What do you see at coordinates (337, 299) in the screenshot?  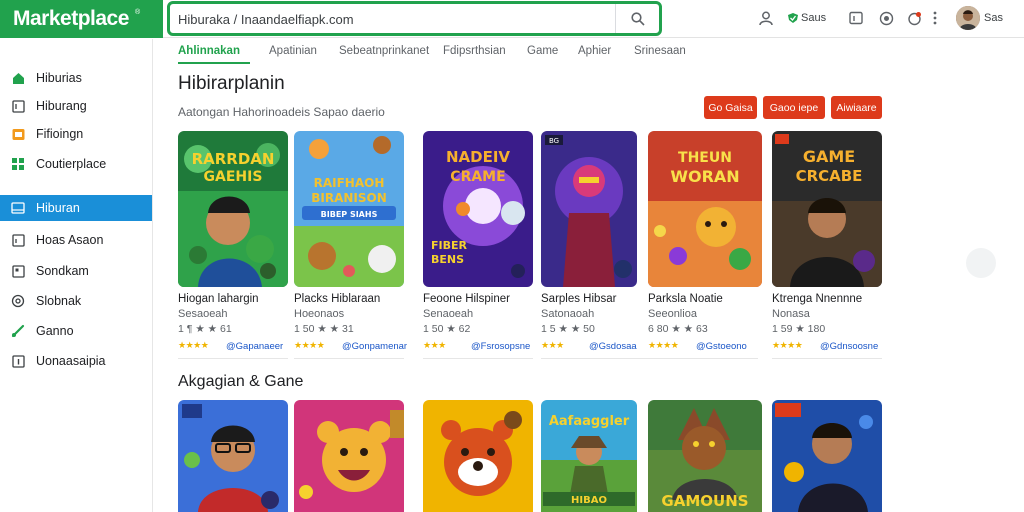 I see `app-name: Placks Hiblaraan` at bounding box center [337, 299].